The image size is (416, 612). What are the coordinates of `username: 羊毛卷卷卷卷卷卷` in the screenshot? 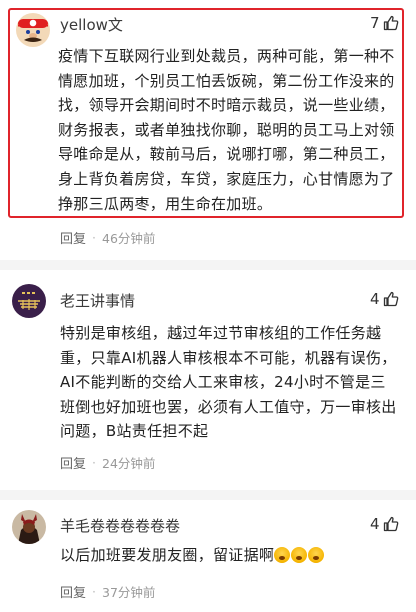 It's located at (120, 525).